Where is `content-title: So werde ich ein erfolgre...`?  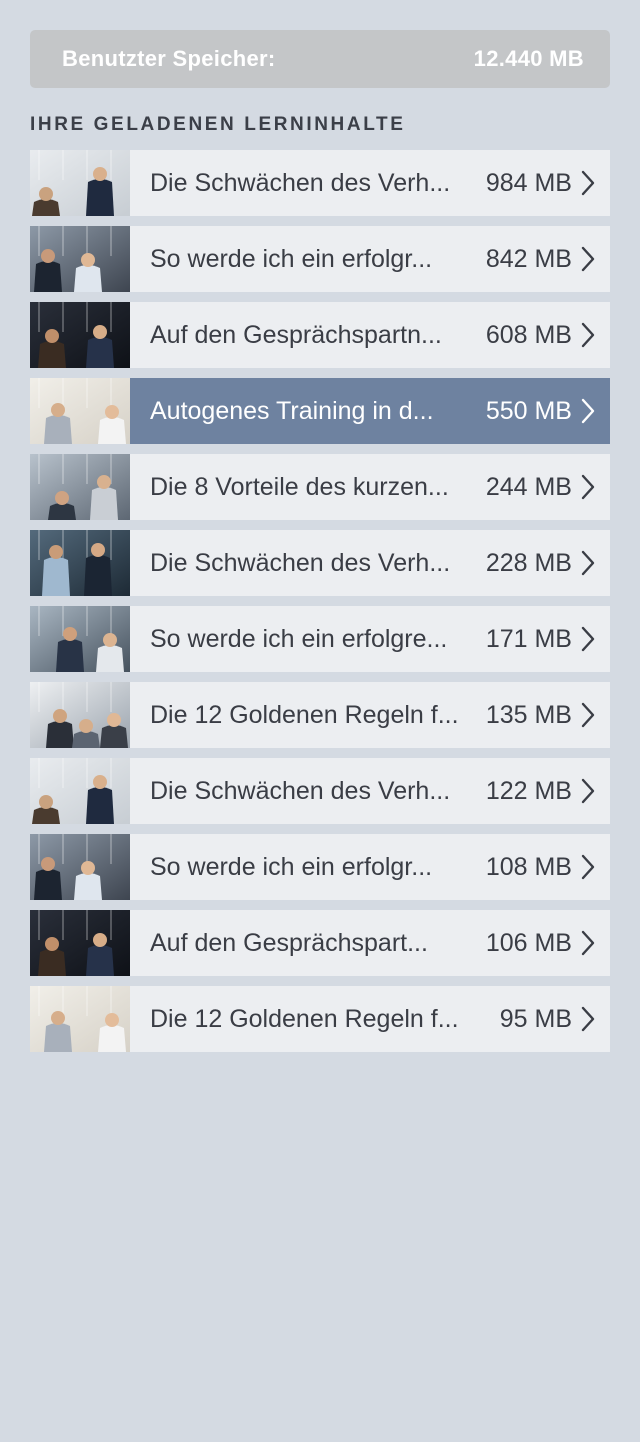
content-title: So werde ich ein erfolgre... is located at coordinates (299, 639).